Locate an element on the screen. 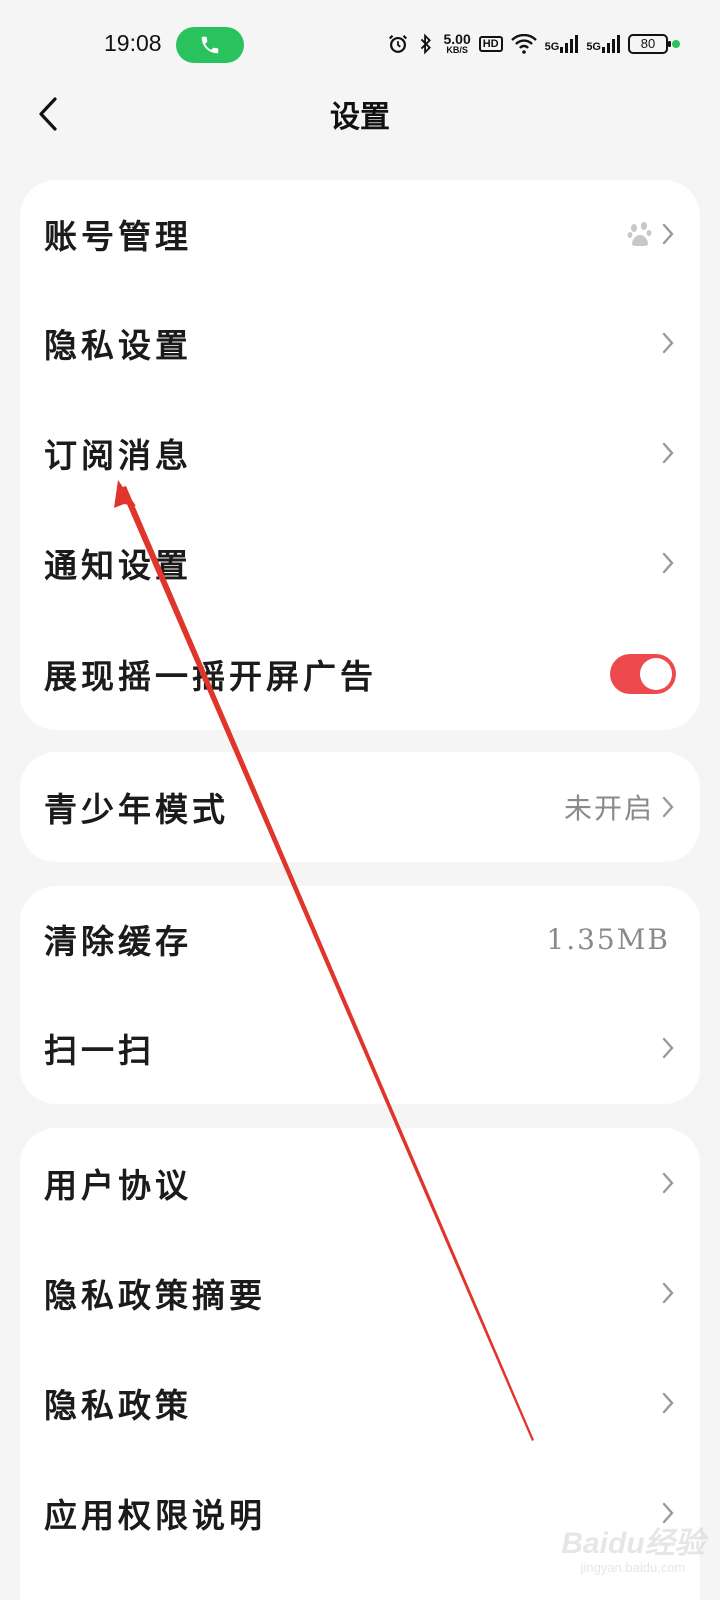 This screenshot has height=1600, width=720. row-label: 扫一扫 is located at coordinates (99, 1050).